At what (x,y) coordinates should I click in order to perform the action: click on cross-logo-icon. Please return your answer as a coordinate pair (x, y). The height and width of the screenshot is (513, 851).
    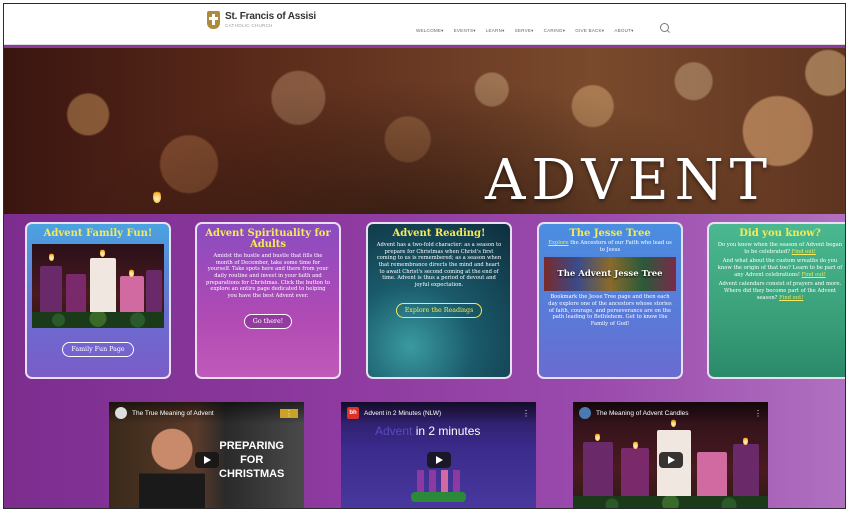
    Looking at the image, I should click on (213, 20).